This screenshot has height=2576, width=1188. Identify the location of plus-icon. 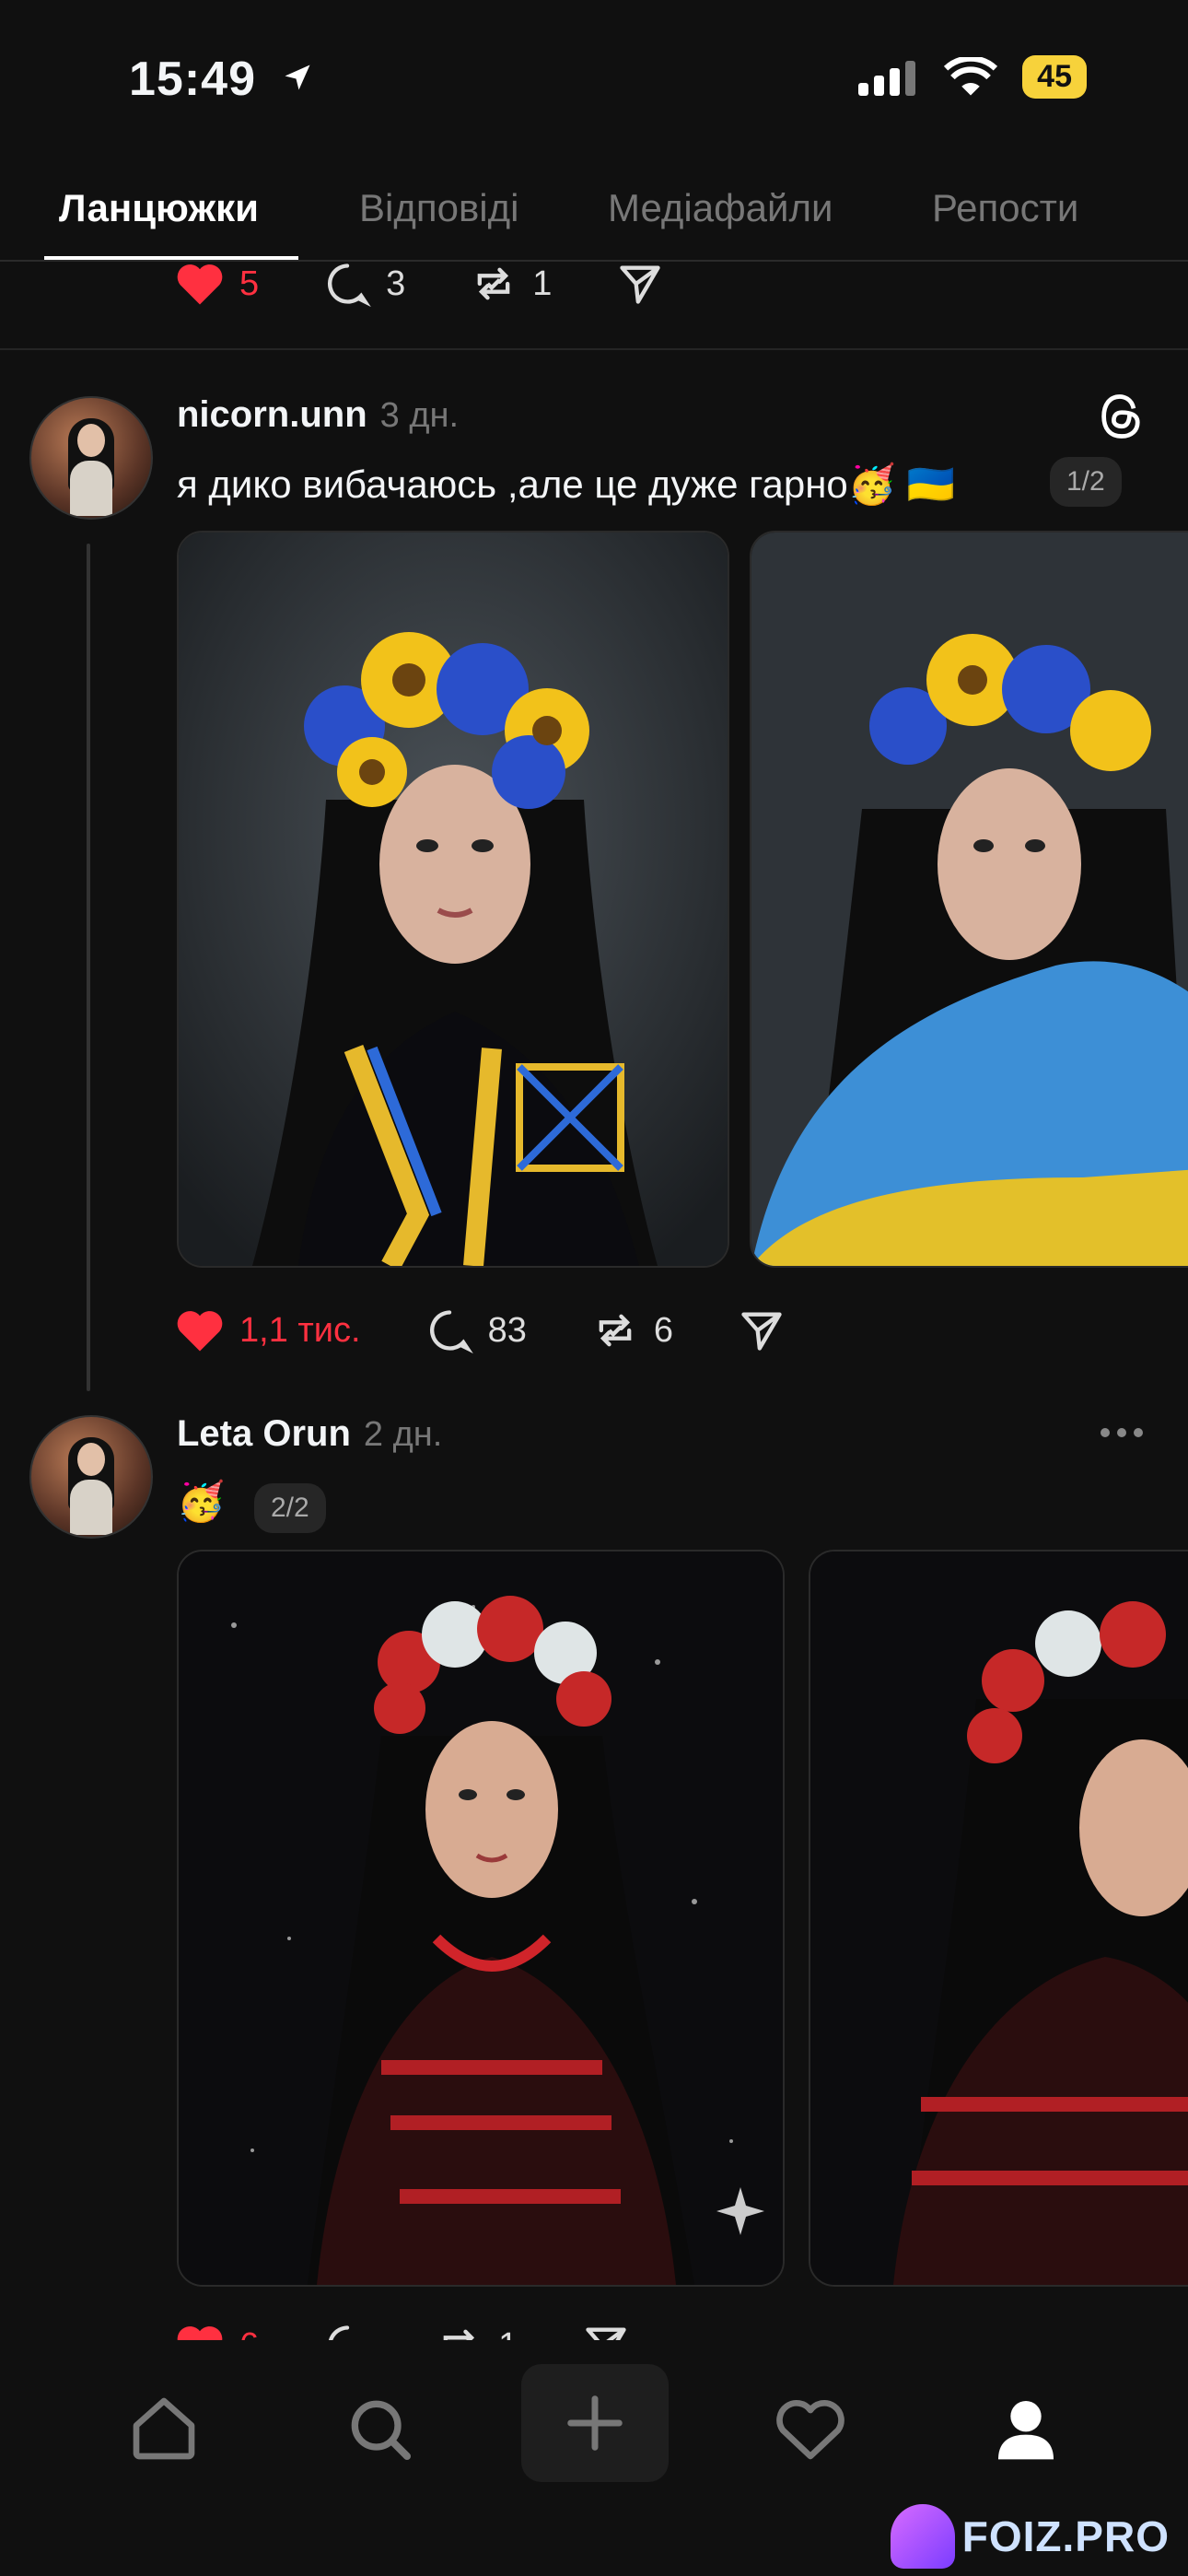
(595, 2423).